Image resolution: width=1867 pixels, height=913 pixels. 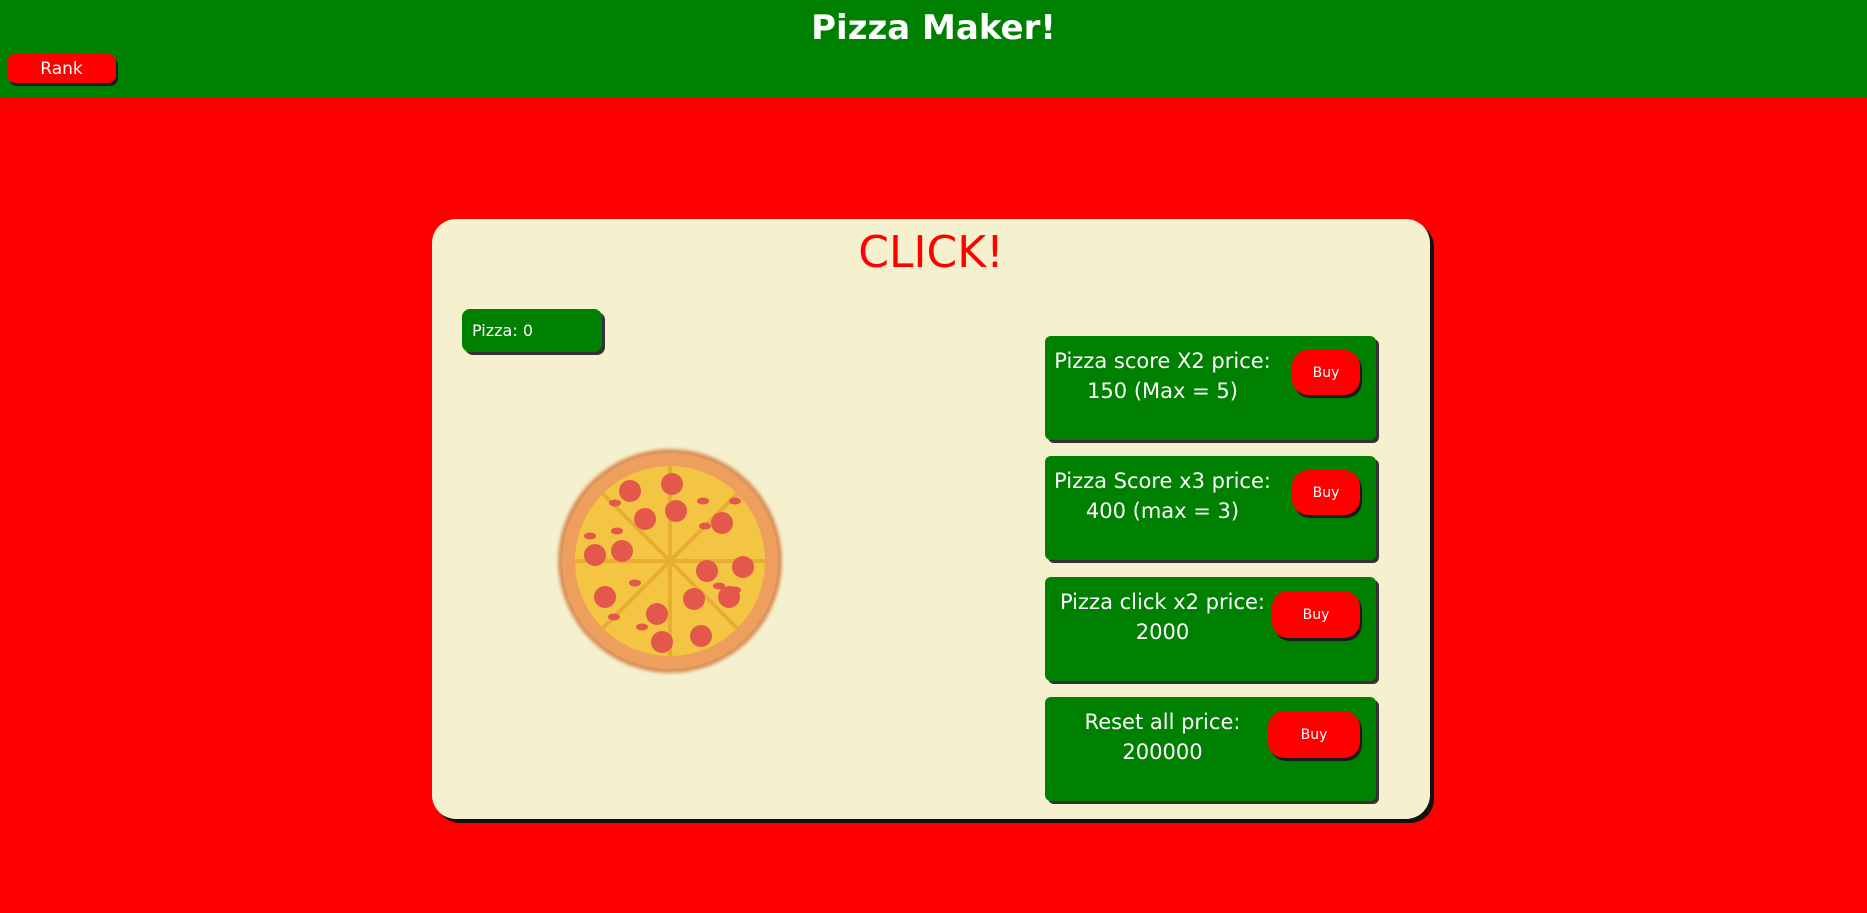 What do you see at coordinates (1316, 614) in the screenshot?
I see `buy-click-x2-button: Buy` at bounding box center [1316, 614].